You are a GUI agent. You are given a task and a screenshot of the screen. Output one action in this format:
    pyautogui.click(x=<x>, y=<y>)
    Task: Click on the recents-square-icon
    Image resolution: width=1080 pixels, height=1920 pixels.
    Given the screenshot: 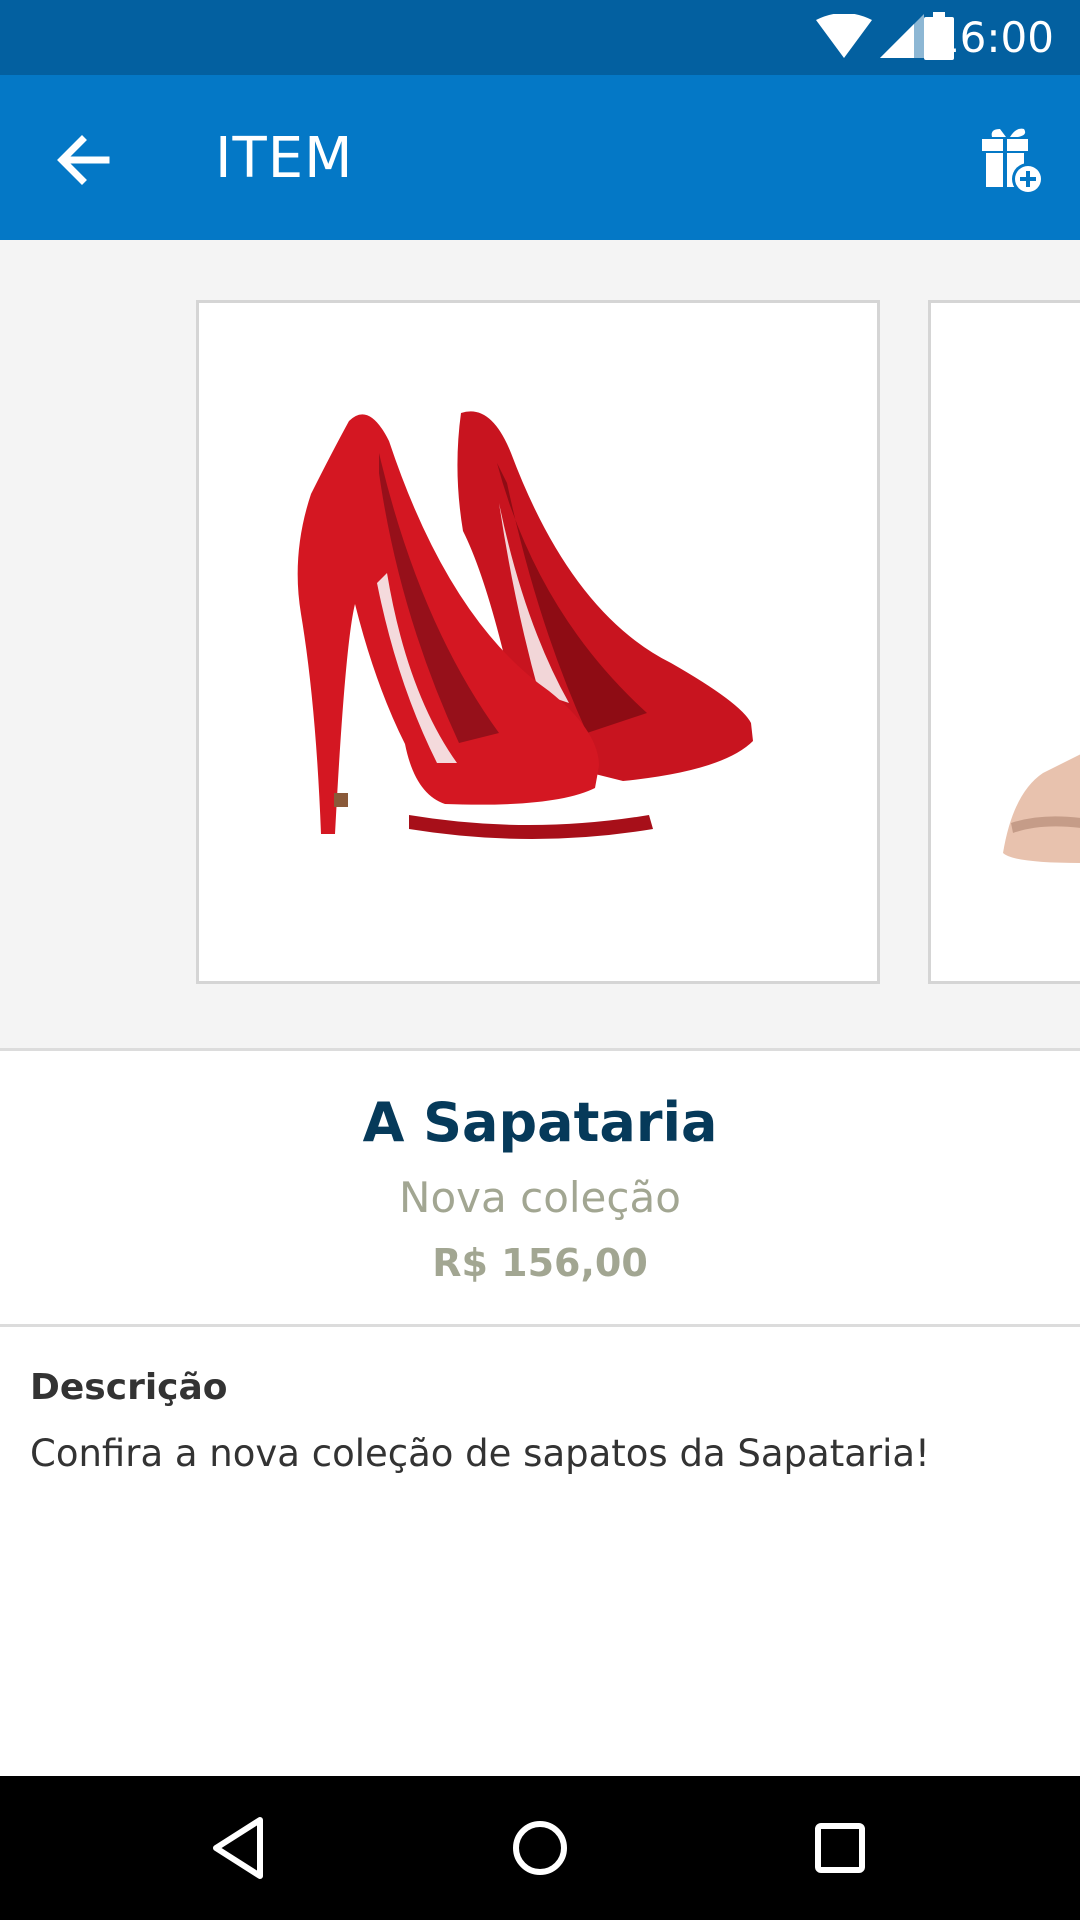 What is the action you would take?
    pyautogui.click(x=840, y=1848)
    